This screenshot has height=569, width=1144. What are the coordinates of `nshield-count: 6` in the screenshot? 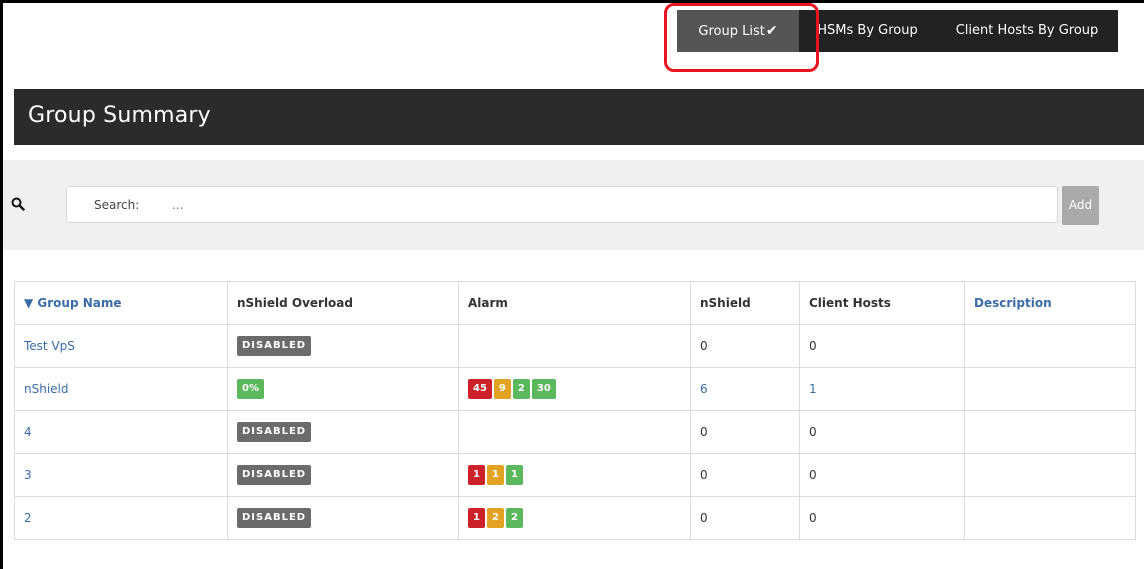 It's located at (745, 389).